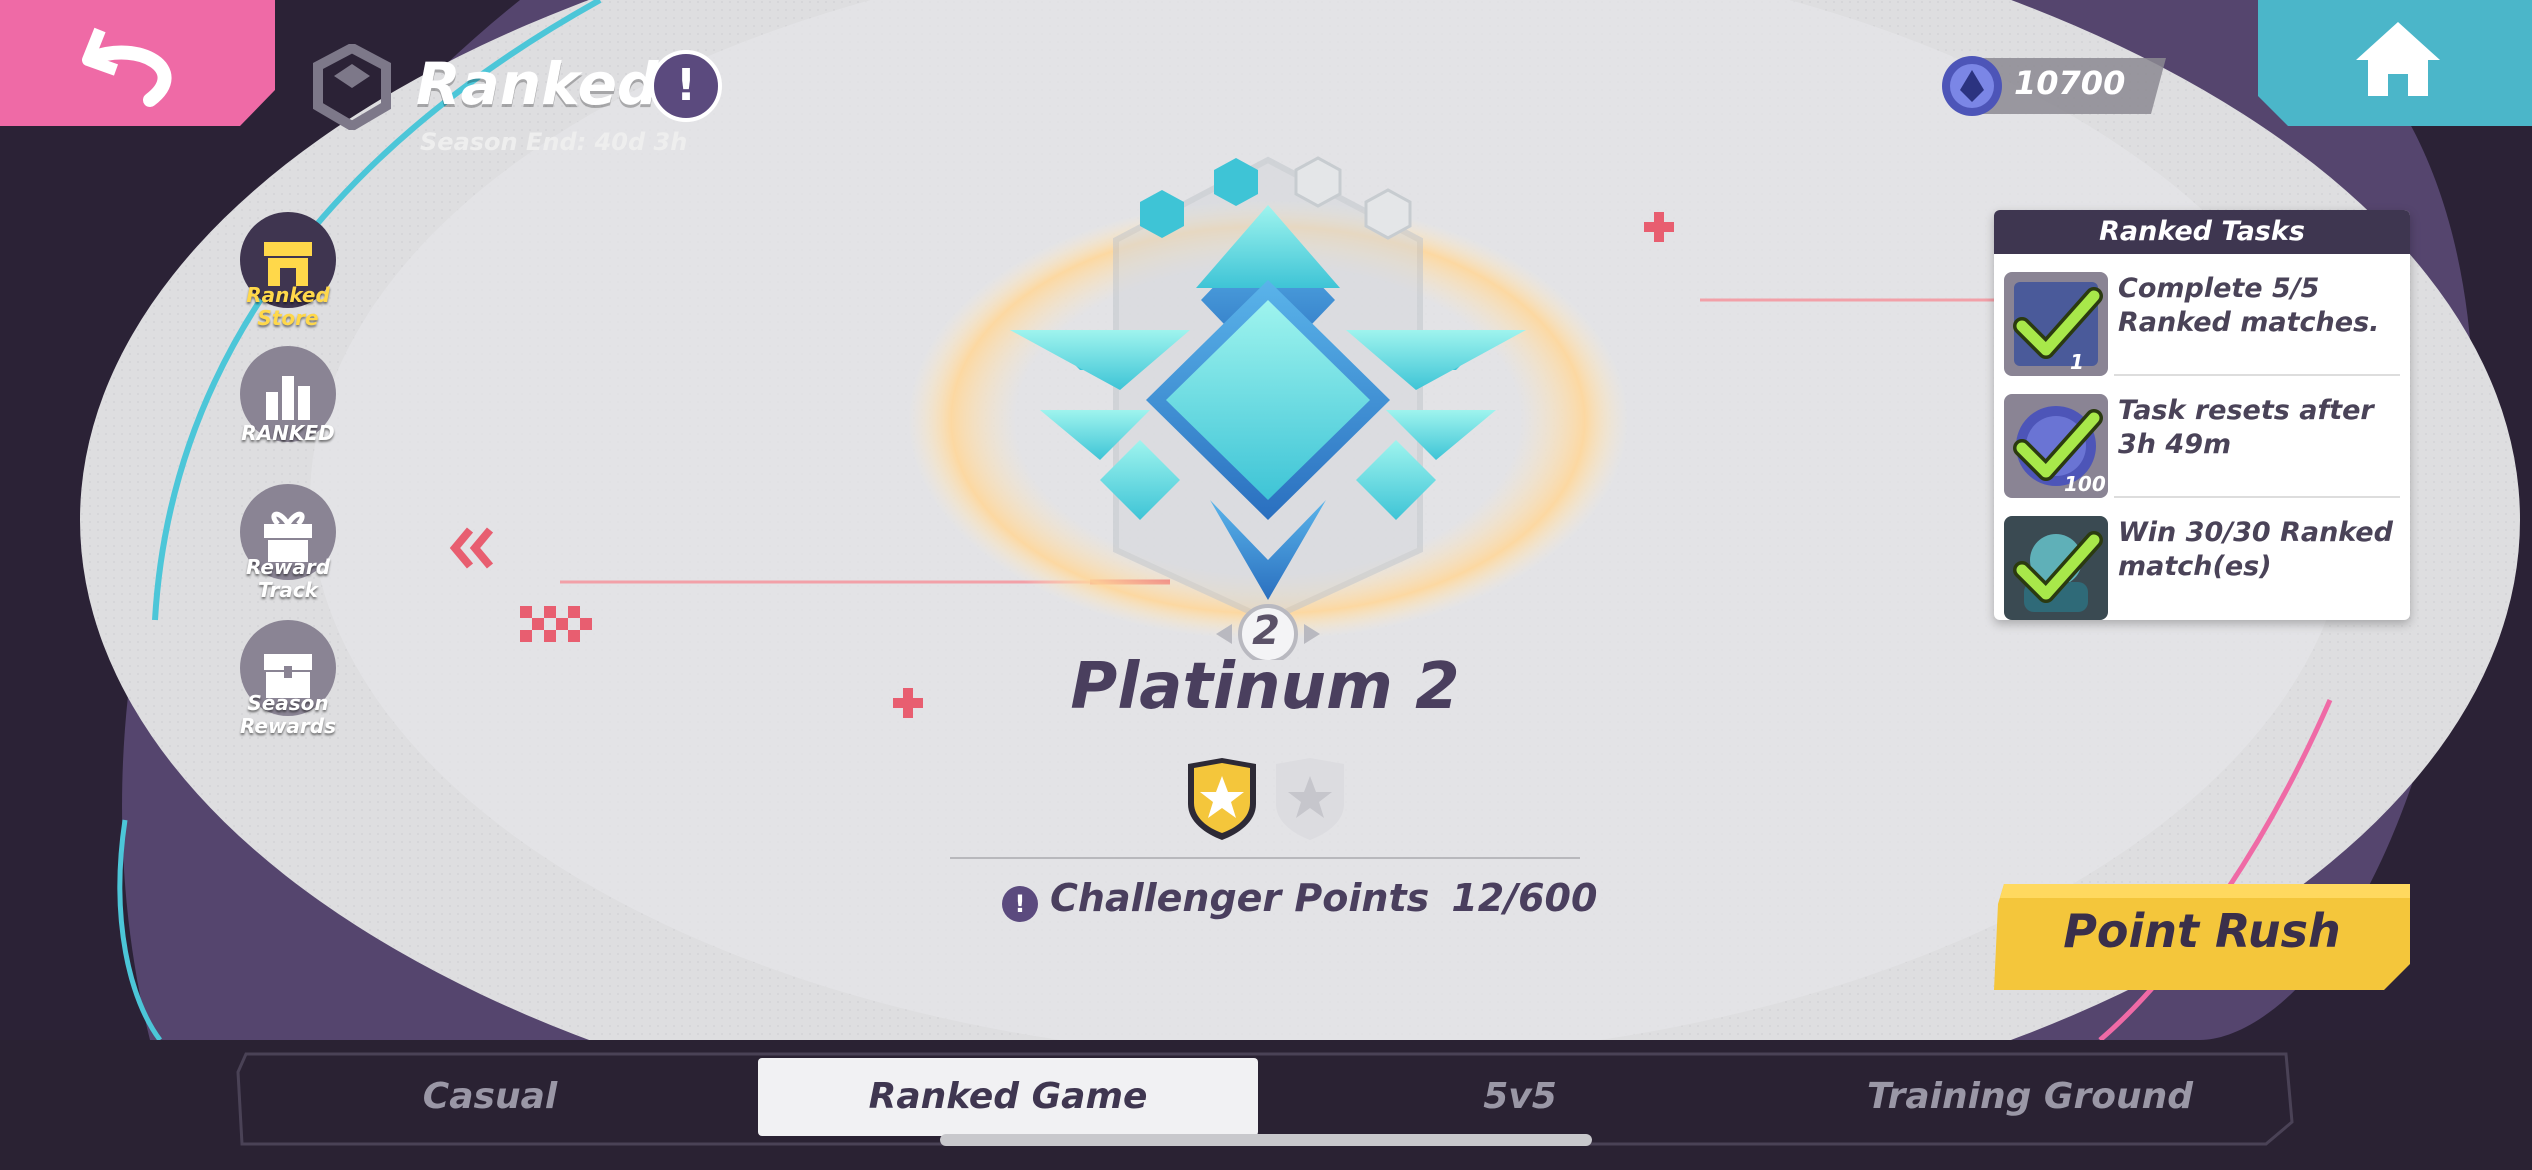 Image resolution: width=2532 pixels, height=1170 pixels. Describe the element at coordinates (352, 87) in the screenshot. I see `ranked-logo-icon` at that location.